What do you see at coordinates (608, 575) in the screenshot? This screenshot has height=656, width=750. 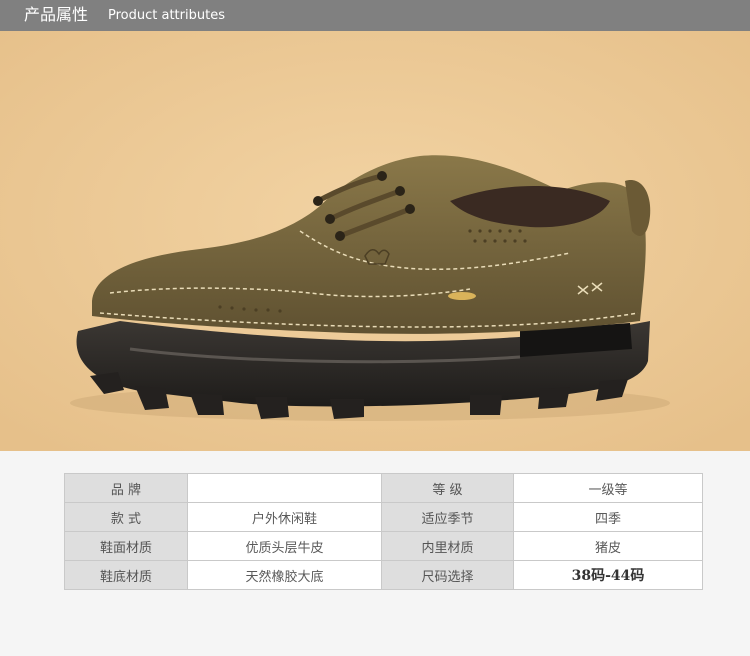 I see `spec-value-size: 38码-44码` at bounding box center [608, 575].